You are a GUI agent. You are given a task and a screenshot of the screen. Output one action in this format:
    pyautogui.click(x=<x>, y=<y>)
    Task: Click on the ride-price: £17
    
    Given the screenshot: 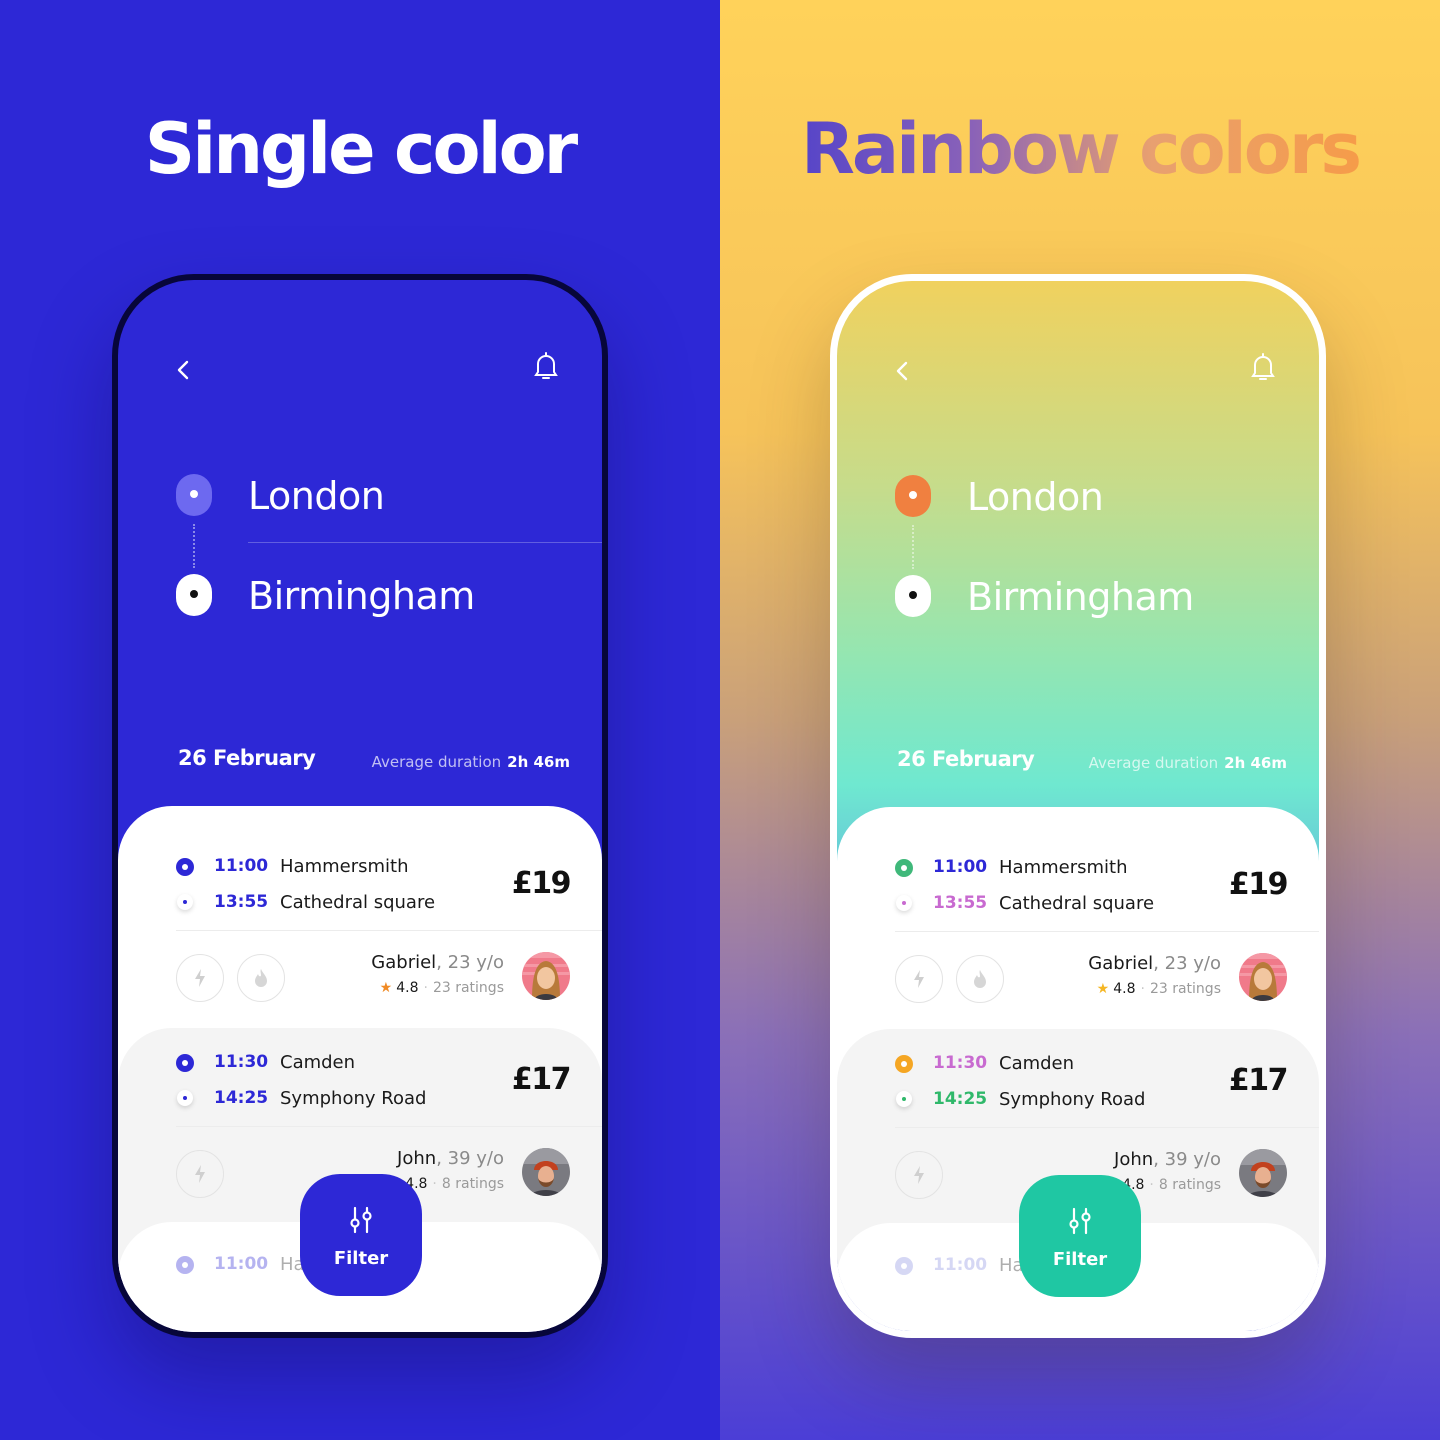 What is the action you would take?
    pyautogui.click(x=541, y=1079)
    